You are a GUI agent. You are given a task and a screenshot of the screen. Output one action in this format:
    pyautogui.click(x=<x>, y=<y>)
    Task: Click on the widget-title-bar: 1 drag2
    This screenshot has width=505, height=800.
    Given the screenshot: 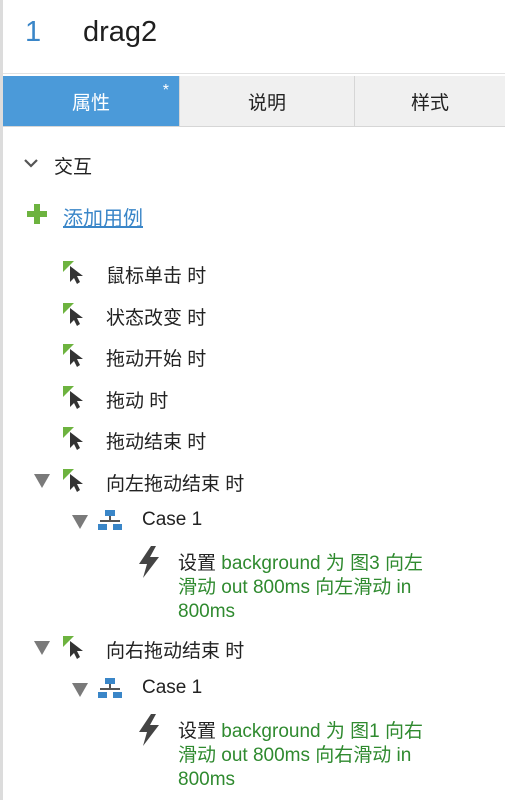 What is the action you would take?
    pyautogui.click(x=254, y=37)
    